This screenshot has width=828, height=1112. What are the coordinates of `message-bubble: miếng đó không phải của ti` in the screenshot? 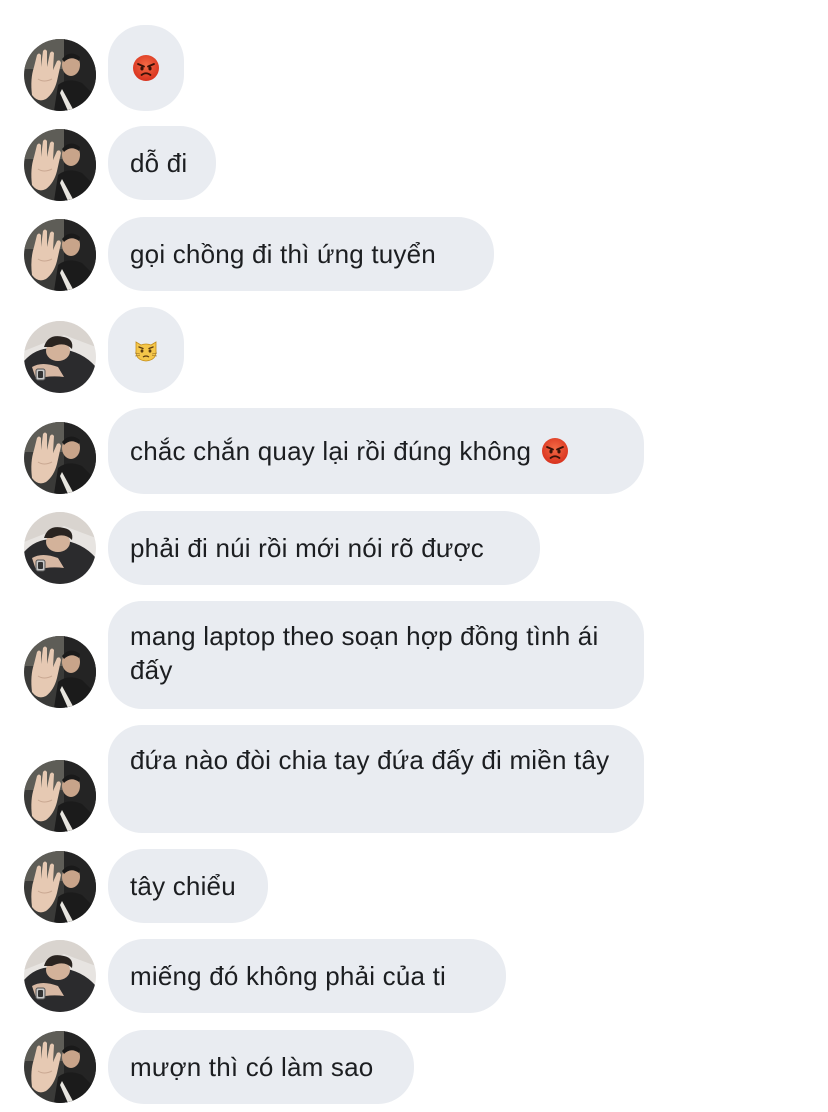 It's located at (307, 976).